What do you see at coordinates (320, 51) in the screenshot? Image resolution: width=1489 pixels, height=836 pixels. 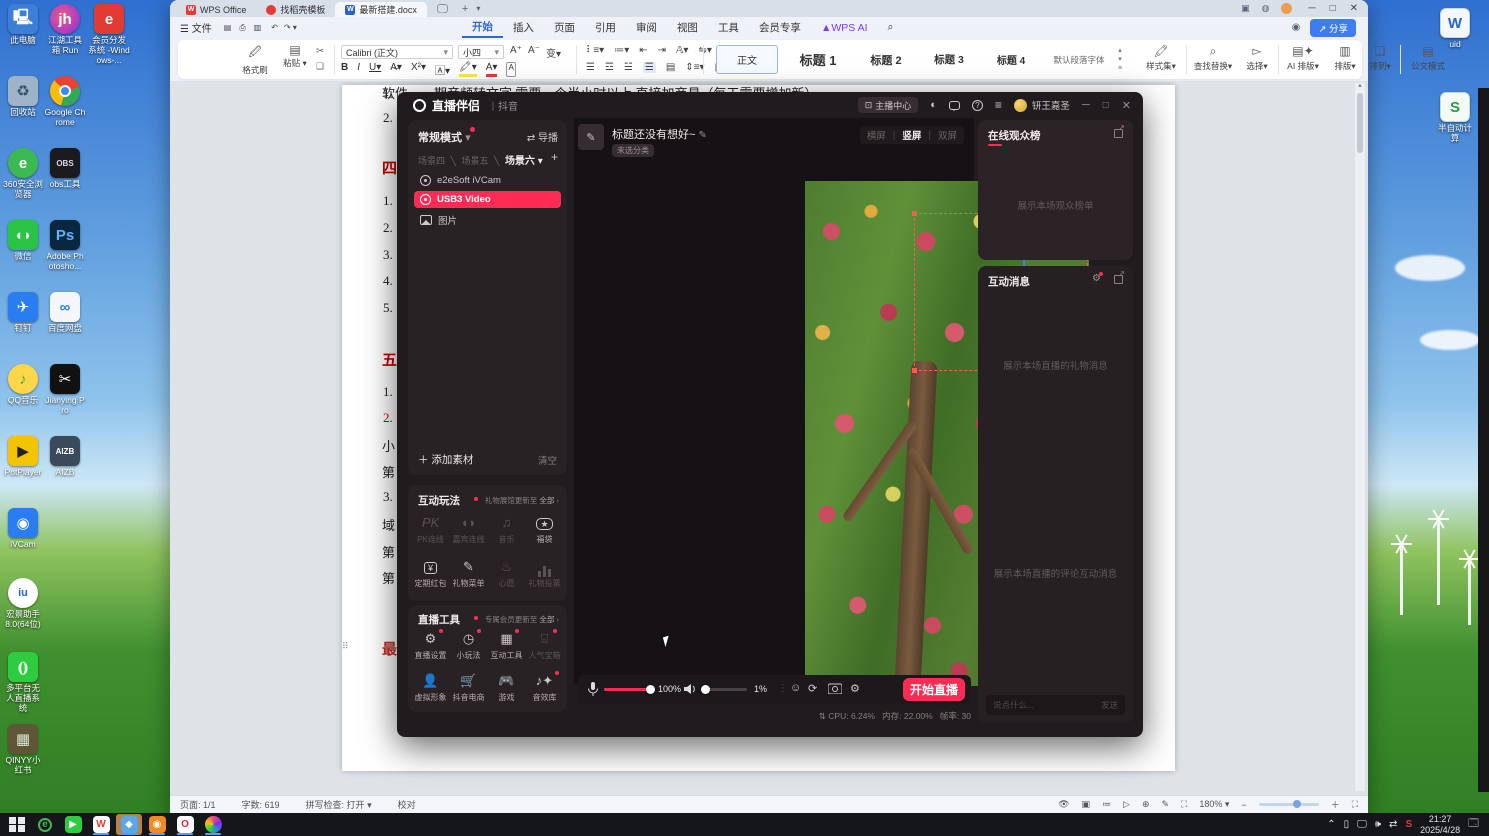 I see `cut-icon: ✂` at bounding box center [320, 51].